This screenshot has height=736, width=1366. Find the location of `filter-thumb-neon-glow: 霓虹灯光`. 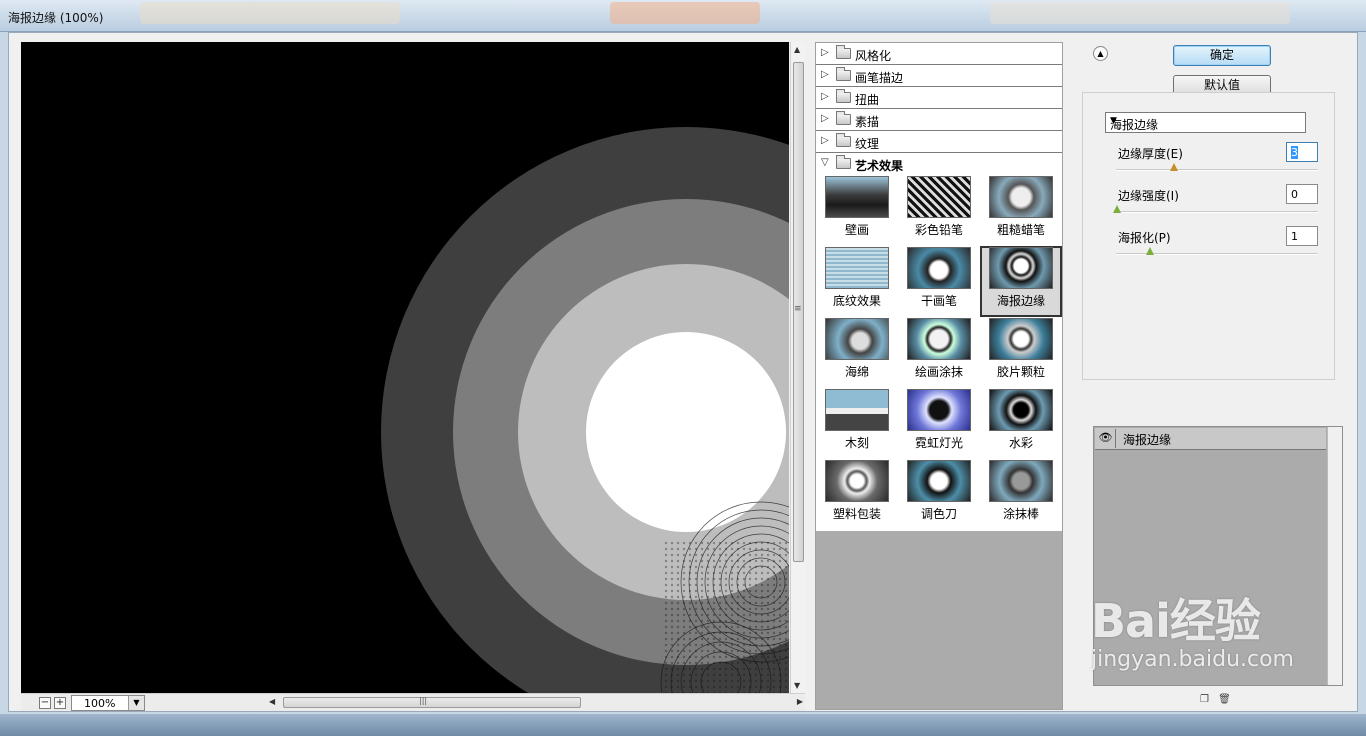

filter-thumb-neon-glow: 霓虹灯光 is located at coordinates (939, 423).